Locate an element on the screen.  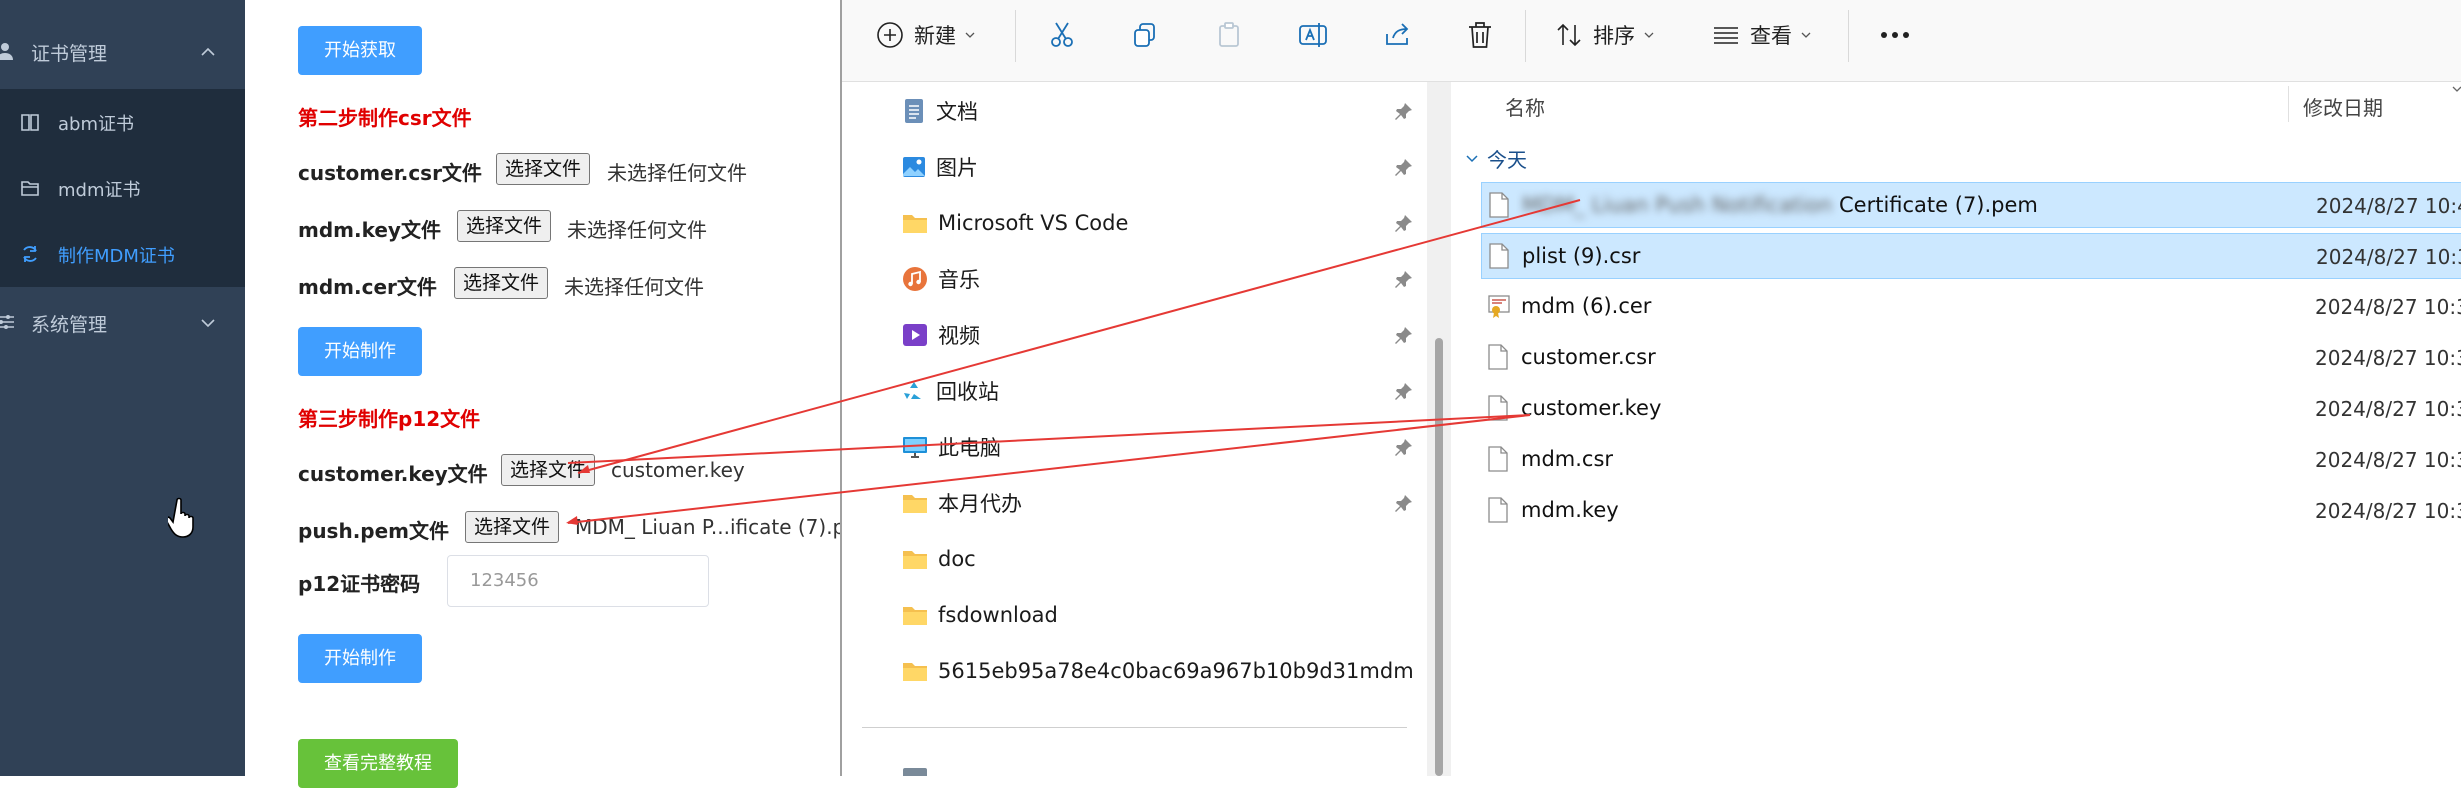
certificate-file-icon is located at coordinates (1499, 306).